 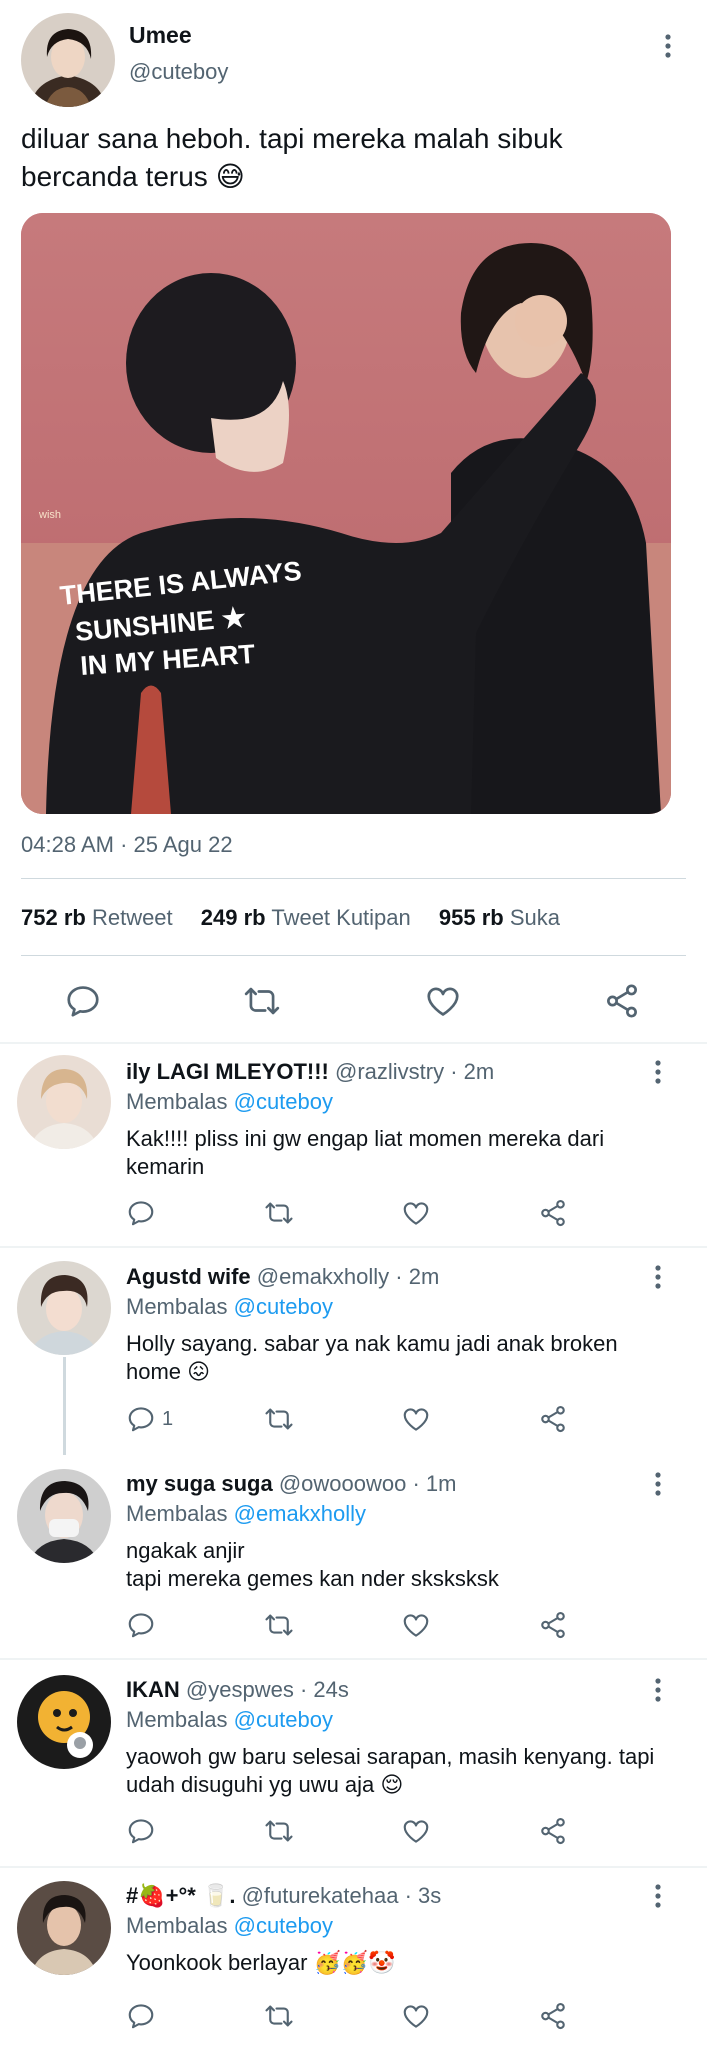 I want to click on reply-count: 1, so click(x=168, y=1418).